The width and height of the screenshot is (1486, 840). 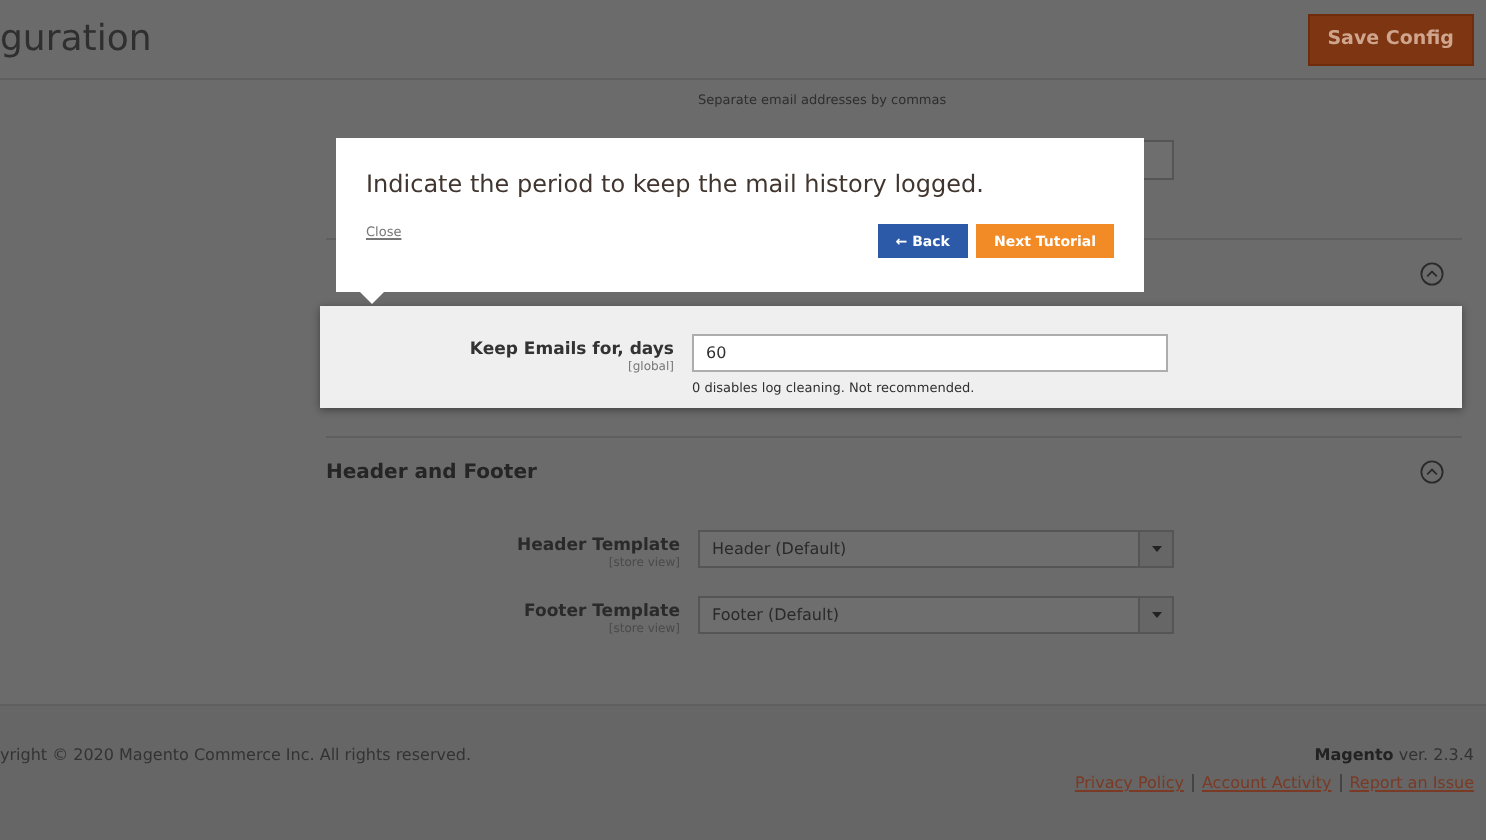 What do you see at coordinates (676, 184) in the screenshot?
I see `tutorial-message: Indicate the period to keep the mail history logged.` at bounding box center [676, 184].